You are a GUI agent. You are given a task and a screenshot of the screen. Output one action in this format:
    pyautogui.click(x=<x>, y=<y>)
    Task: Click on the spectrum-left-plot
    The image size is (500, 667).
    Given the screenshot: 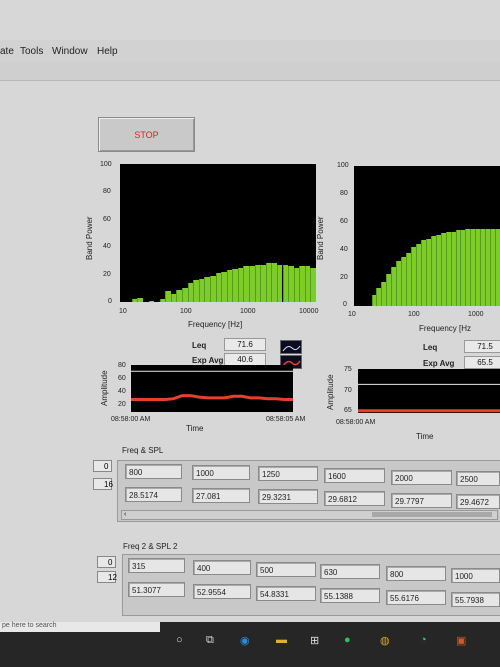 What is the action you would take?
    pyautogui.click(x=218, y=233)
    